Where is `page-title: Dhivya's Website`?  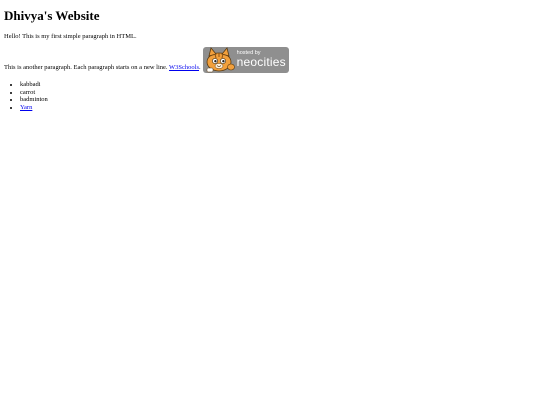 page-title: Dhivya's Website is located at coordinates (52, 15).